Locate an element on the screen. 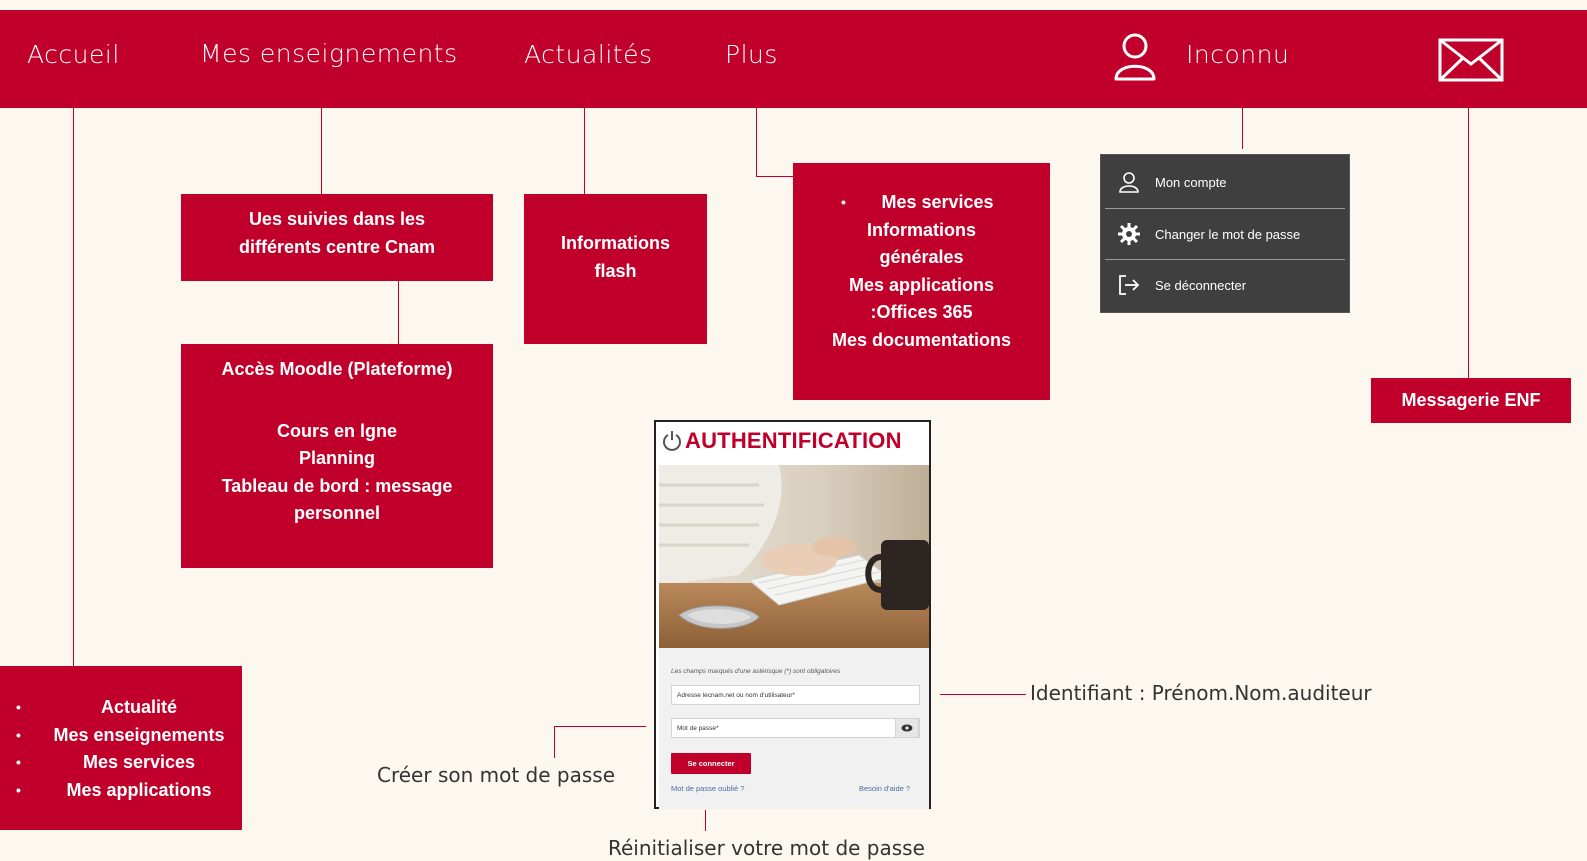  menu-item-se-deconnecter: Se déconnecter is located at coordinates (1225, 285).